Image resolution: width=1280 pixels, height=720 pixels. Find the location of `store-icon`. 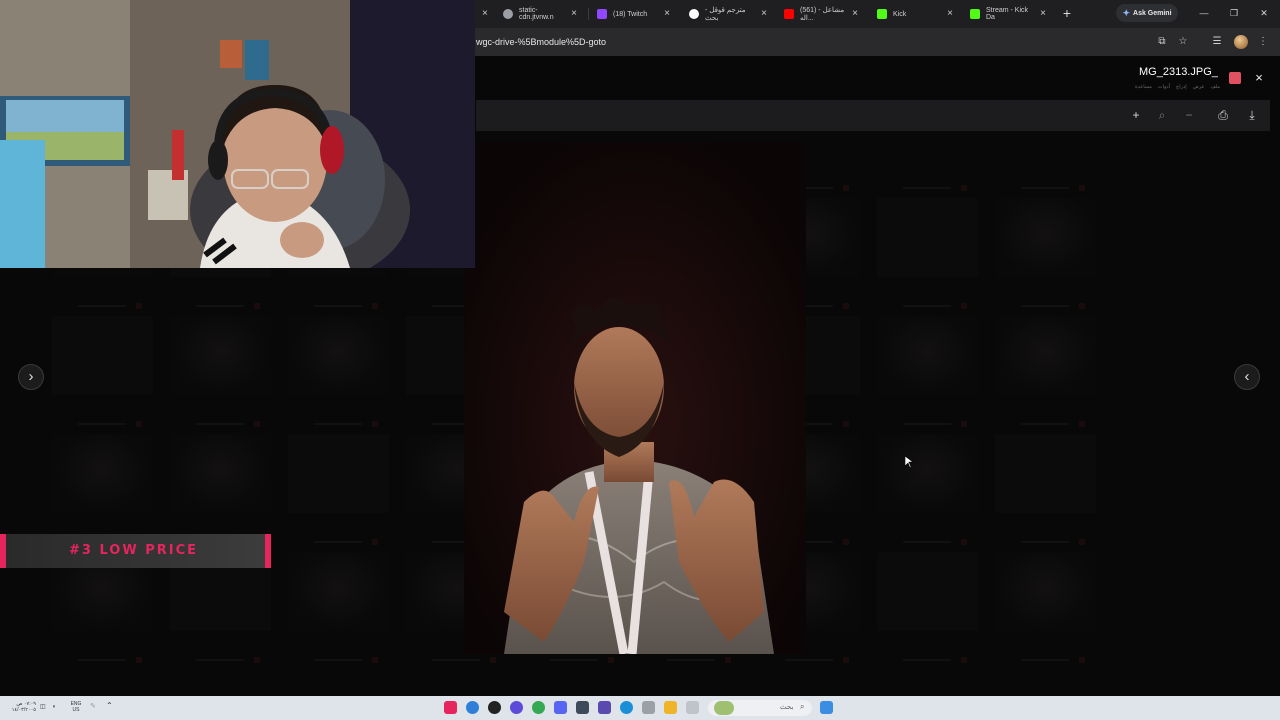

store-icon is located at coordinates (648, 707).